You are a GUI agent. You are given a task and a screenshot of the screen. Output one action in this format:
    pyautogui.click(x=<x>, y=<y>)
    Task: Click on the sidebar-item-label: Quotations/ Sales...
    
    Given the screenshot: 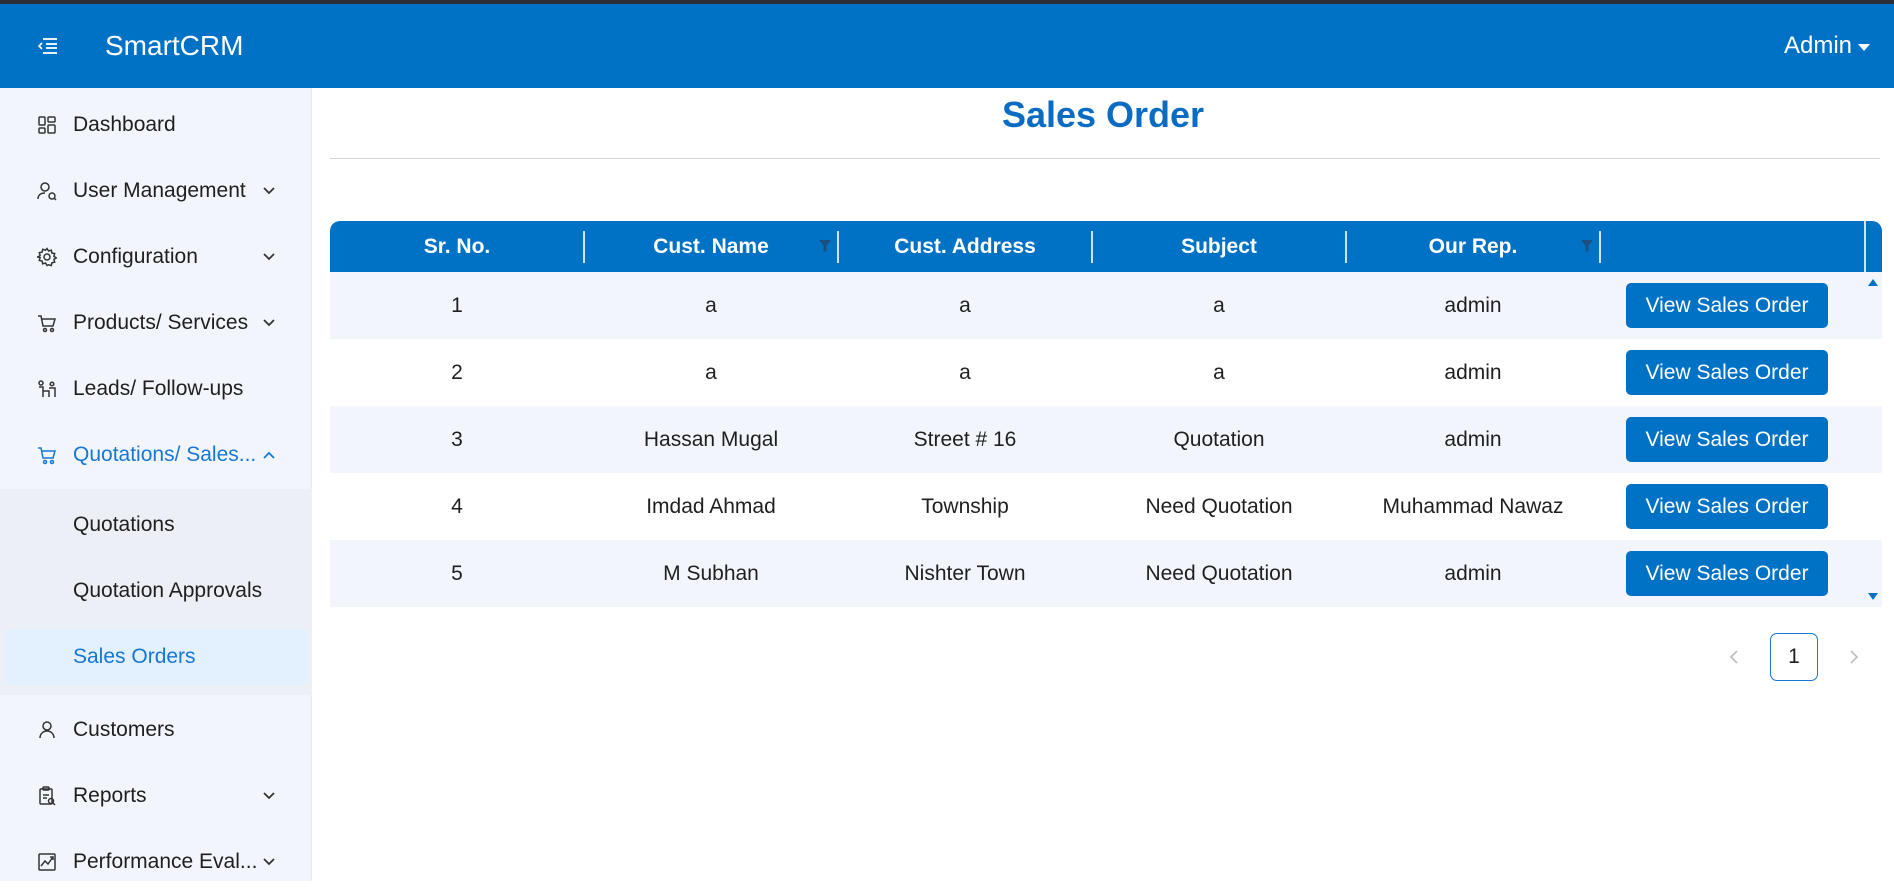 What is the action you would take?
    pyautogui.click(x=165, y=454)
    